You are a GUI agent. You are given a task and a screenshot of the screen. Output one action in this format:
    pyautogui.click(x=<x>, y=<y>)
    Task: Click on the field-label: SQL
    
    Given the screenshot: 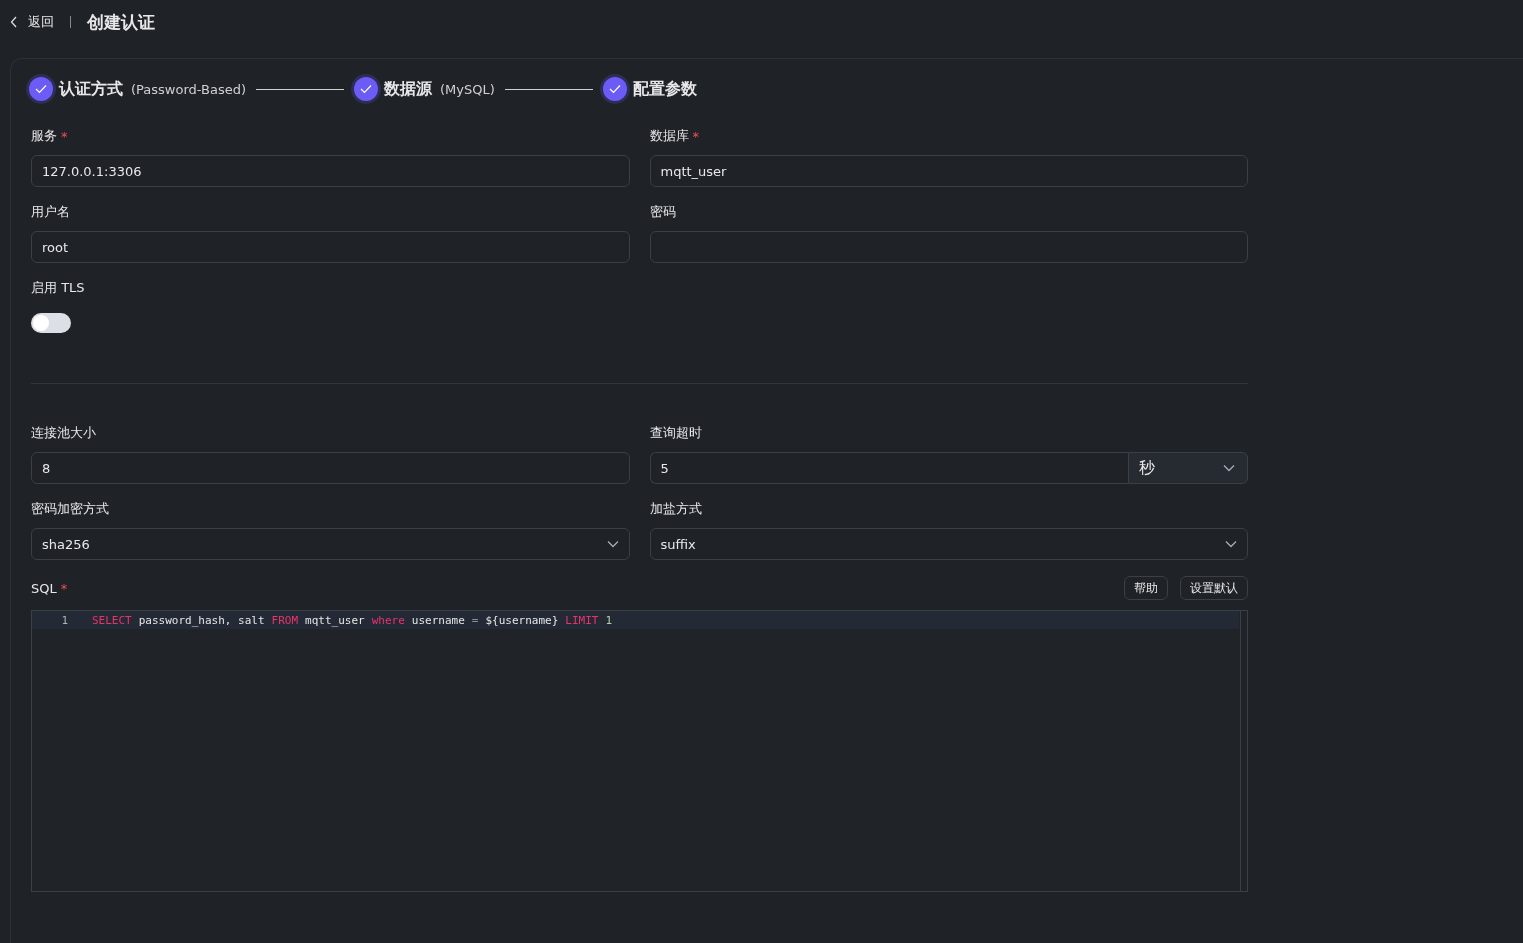 What is the action you would take?
    pyautogui.click(x=44, y=588)
    